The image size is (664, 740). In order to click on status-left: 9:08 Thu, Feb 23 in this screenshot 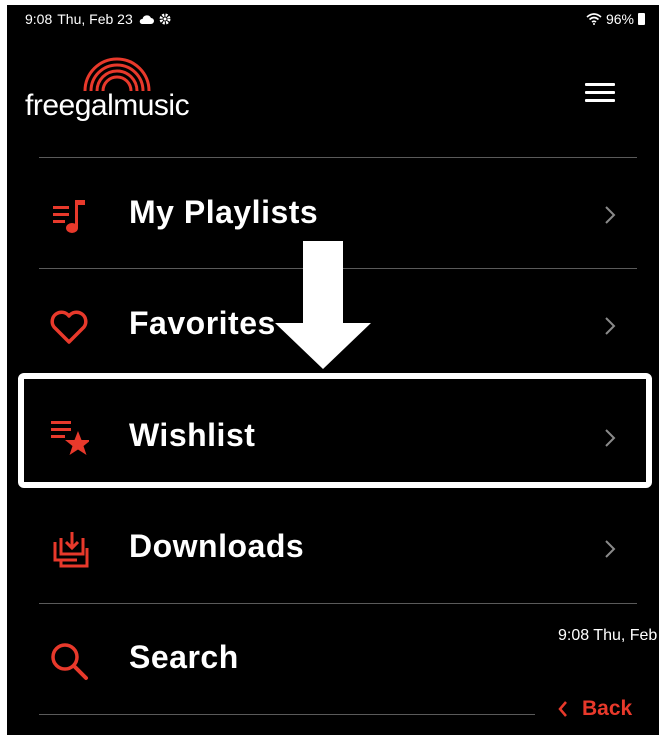, I will do `click(98, 19)`.